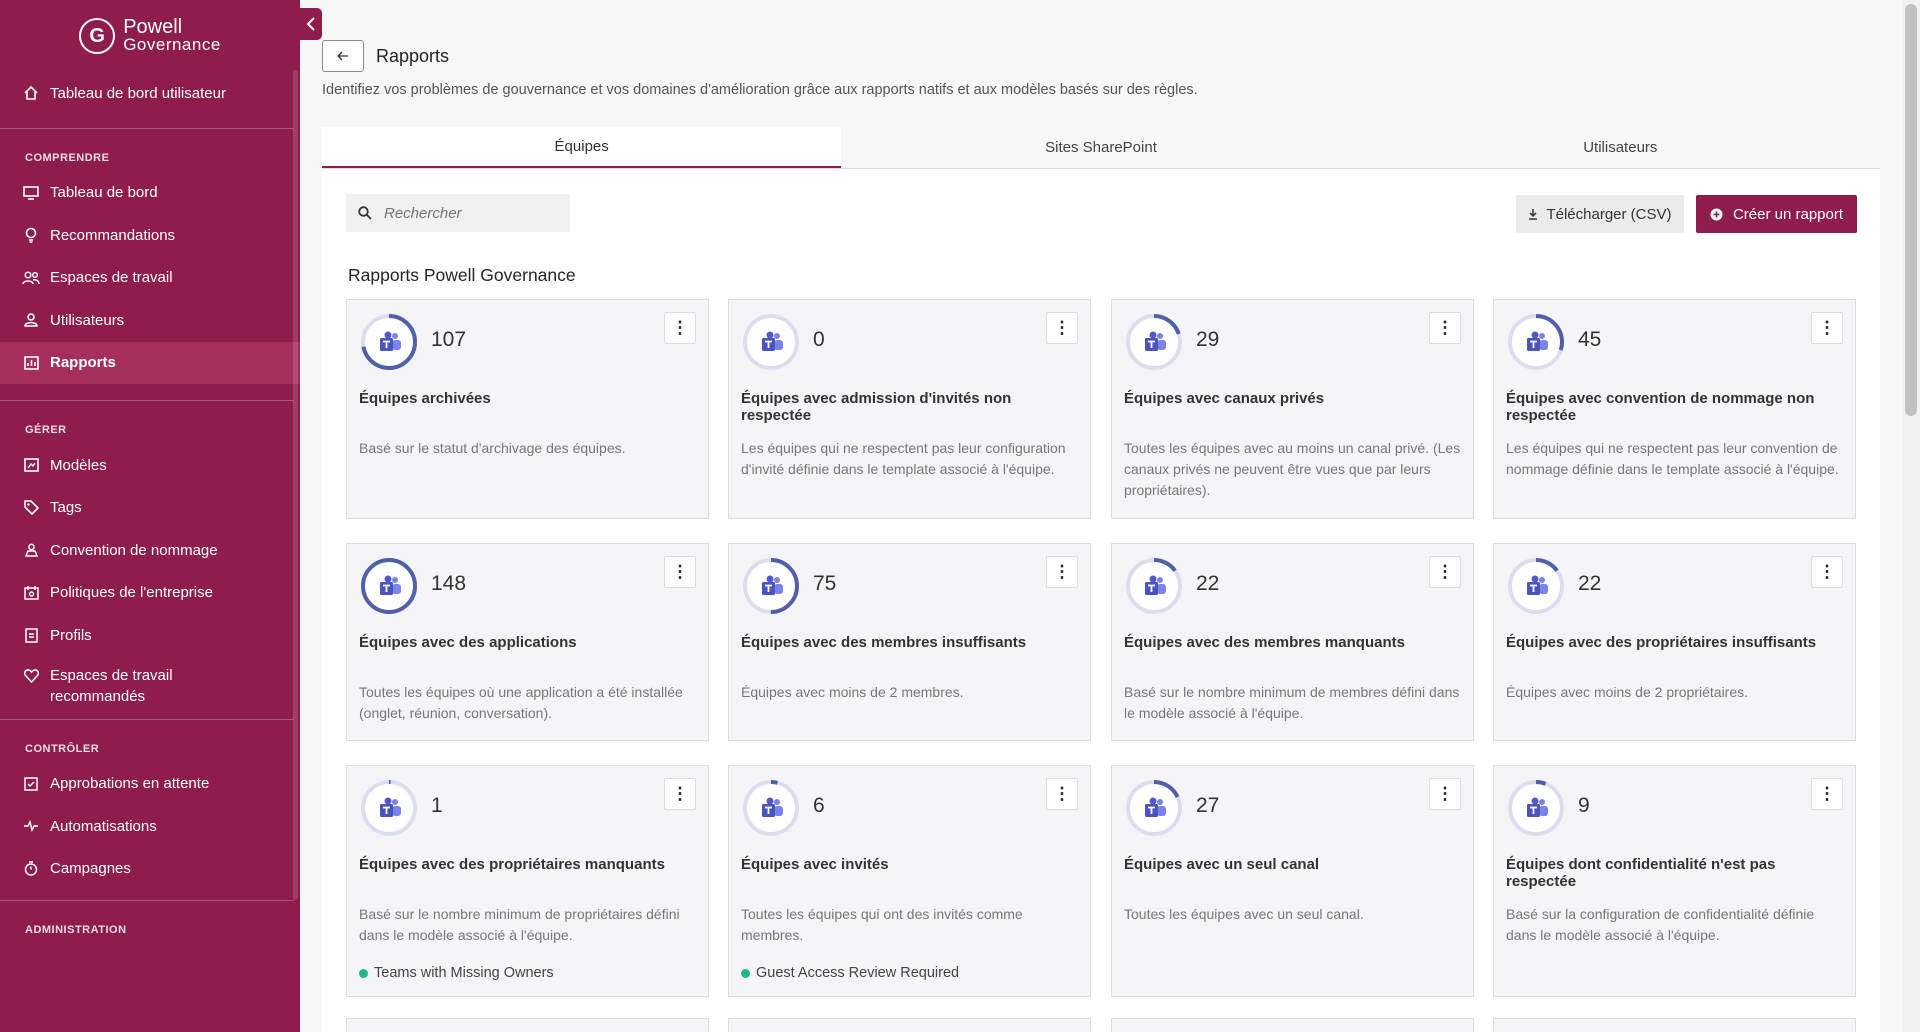 The width and height of the screenshot is (1920, 1032). I want to click on report-name: Équipes avec des membres insuffisants, so click(901, 642).